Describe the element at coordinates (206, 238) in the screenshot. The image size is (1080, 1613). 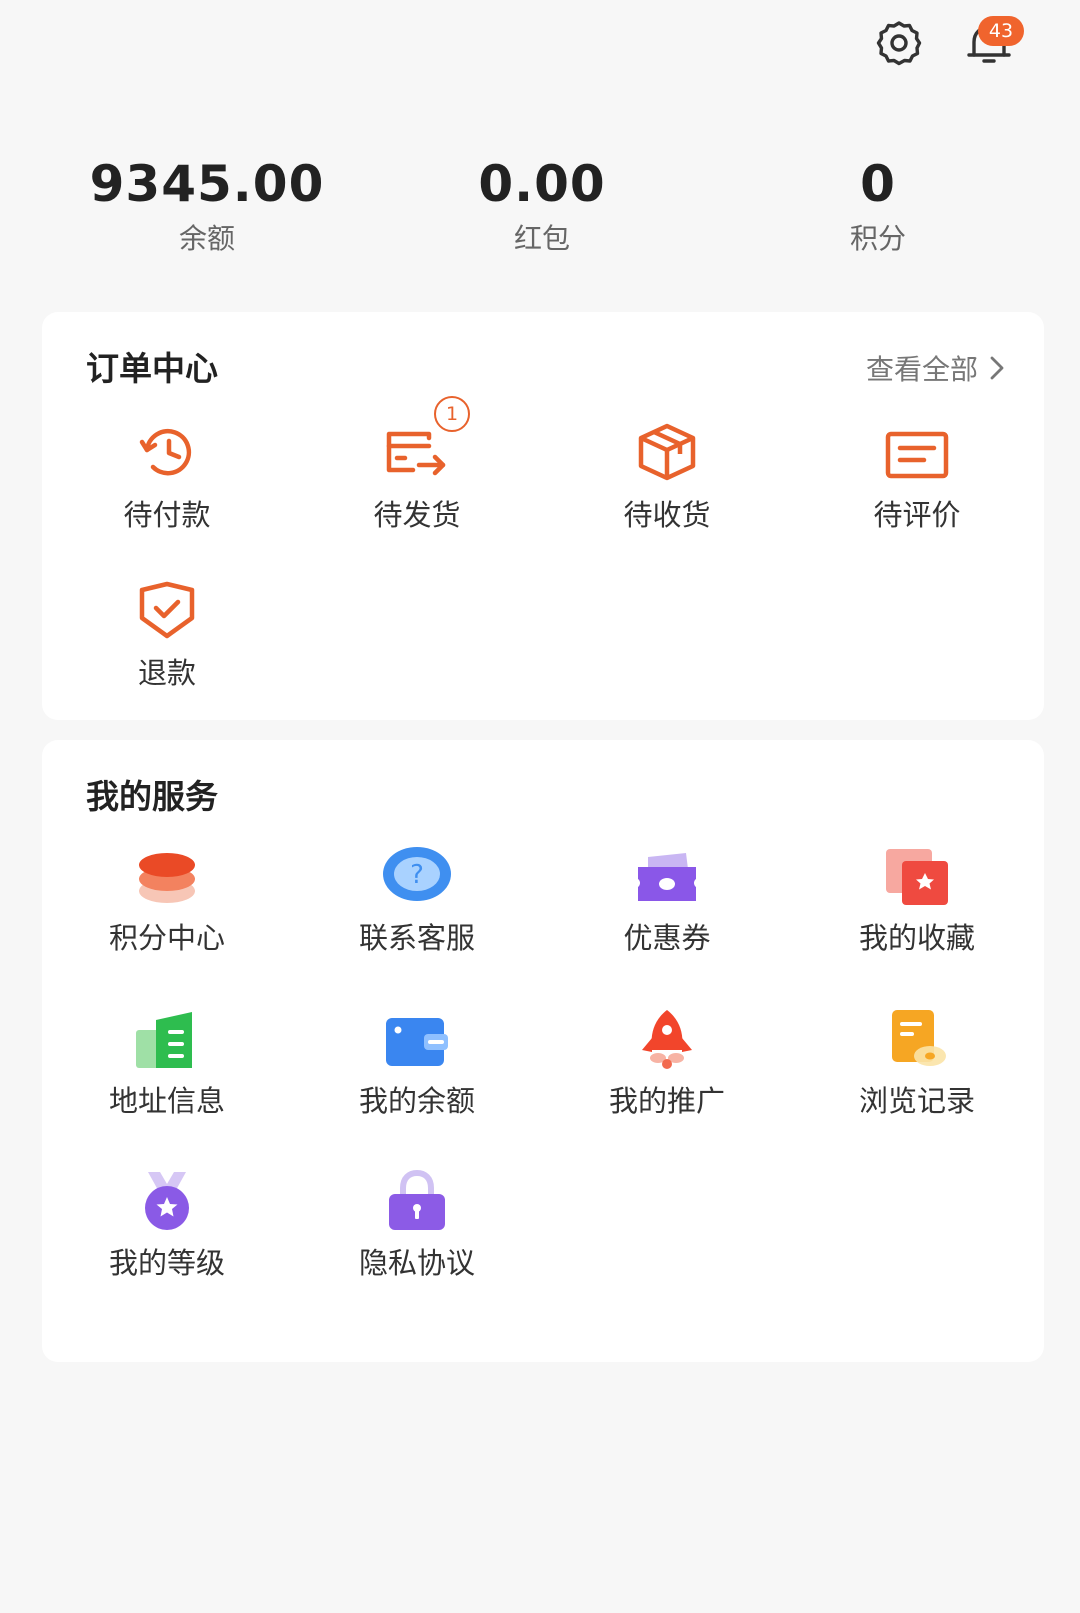
I see `balance-label: 余额` at that location.